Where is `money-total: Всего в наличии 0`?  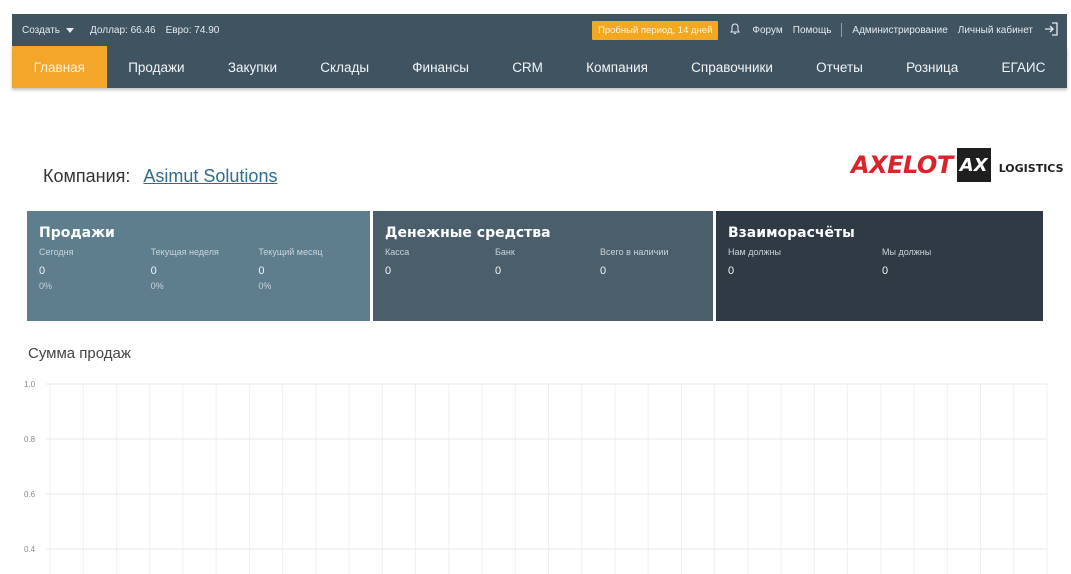
money-total: Всего в наличии 0 is located at coordinates (650, 264).